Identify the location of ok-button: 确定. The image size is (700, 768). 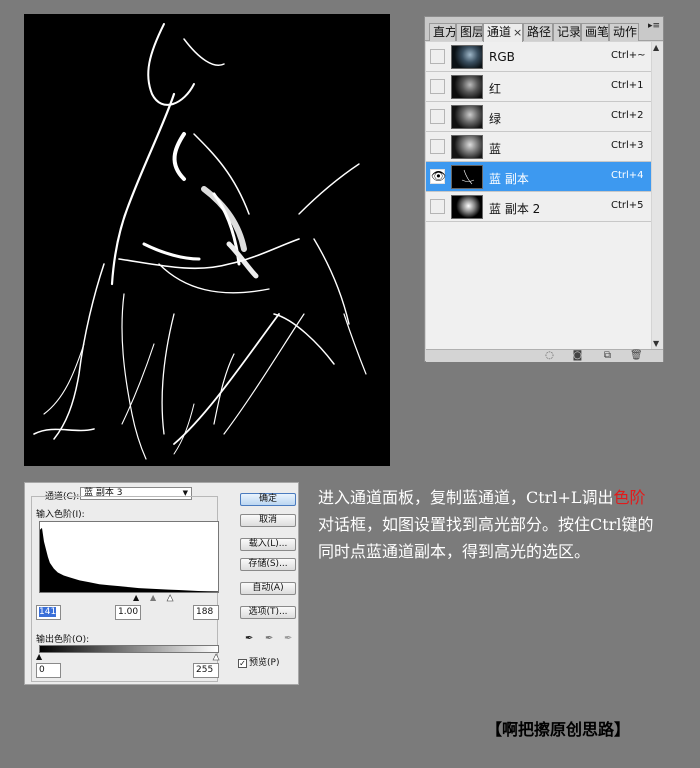
(268, 499).